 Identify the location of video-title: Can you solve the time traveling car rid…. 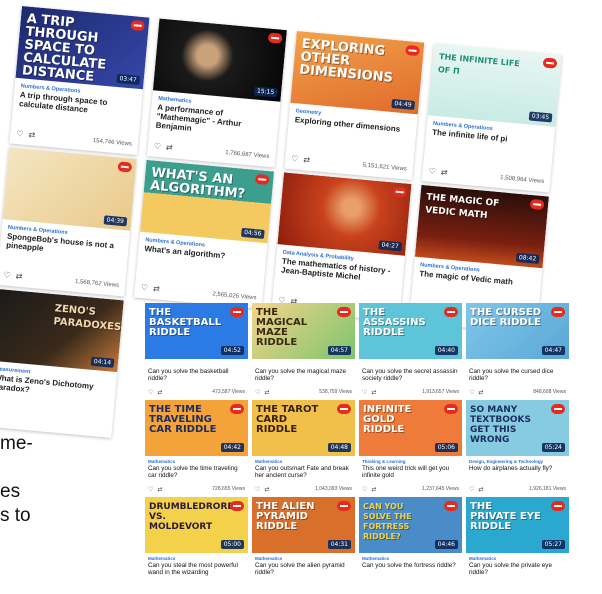
(196, 472).